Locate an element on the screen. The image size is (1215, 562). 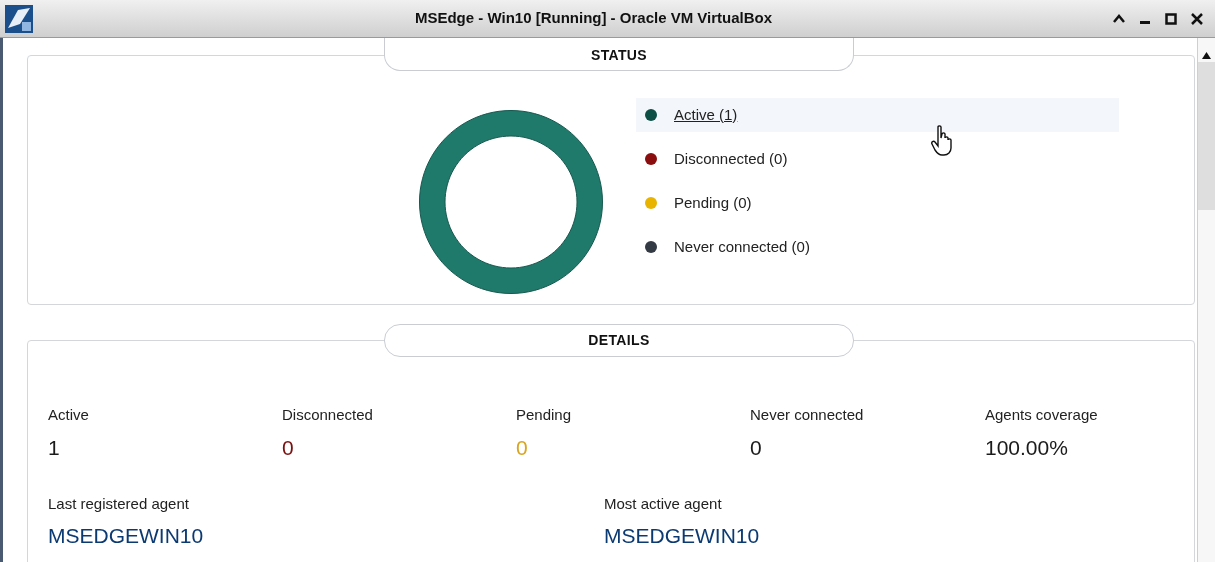
close-icon is located at coordinates (1197, 18).